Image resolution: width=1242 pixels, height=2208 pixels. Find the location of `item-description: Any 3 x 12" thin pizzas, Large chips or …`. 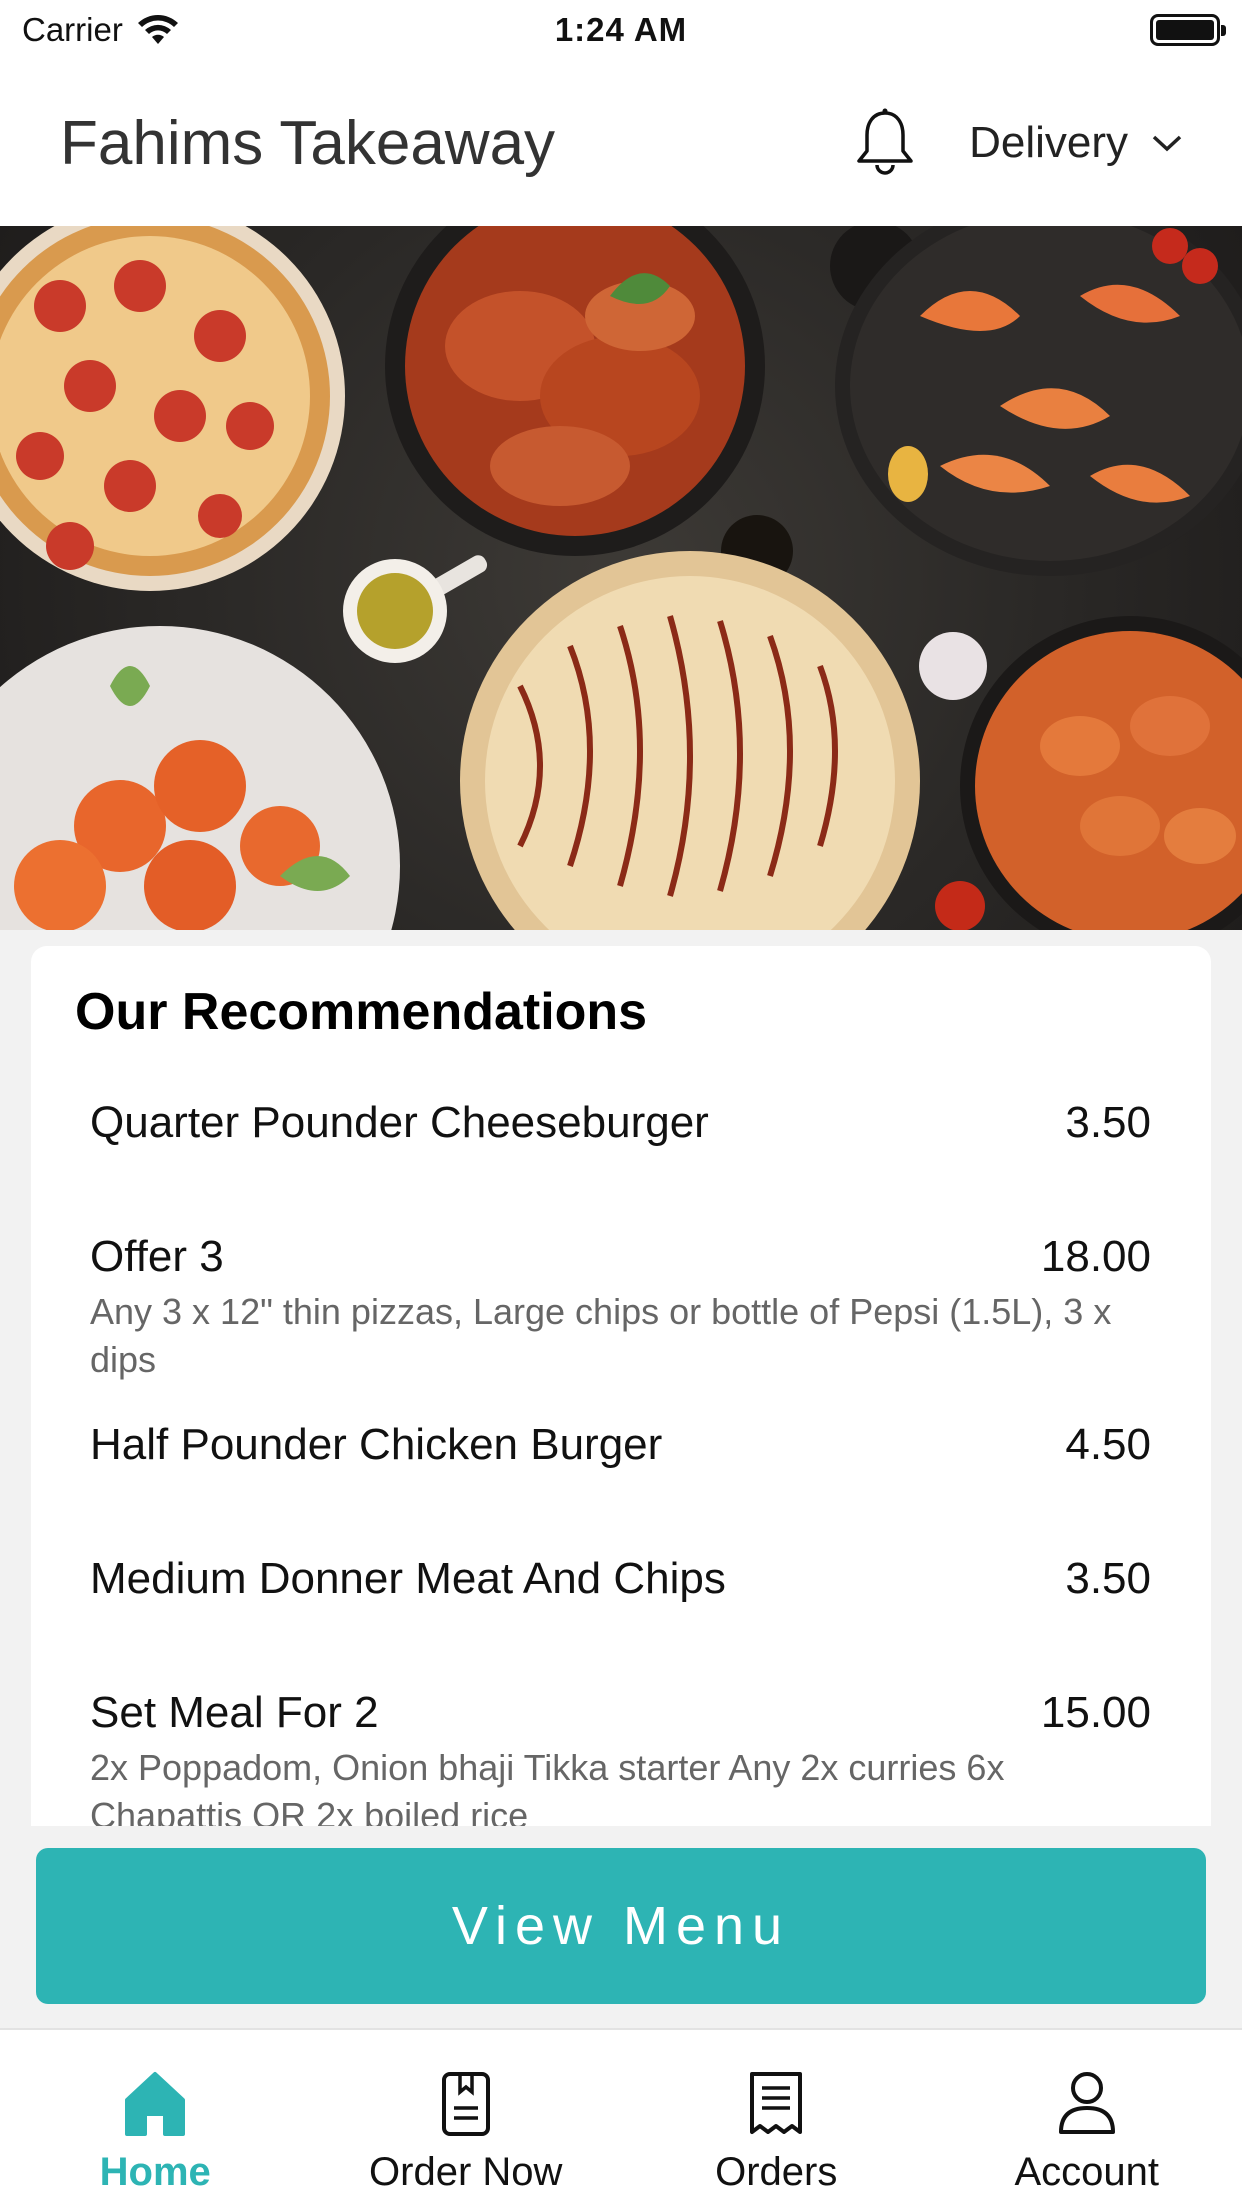

item-description: Any 3 x 12" thin pizzas, Large chips or … is located at coordinates (601, 1335).